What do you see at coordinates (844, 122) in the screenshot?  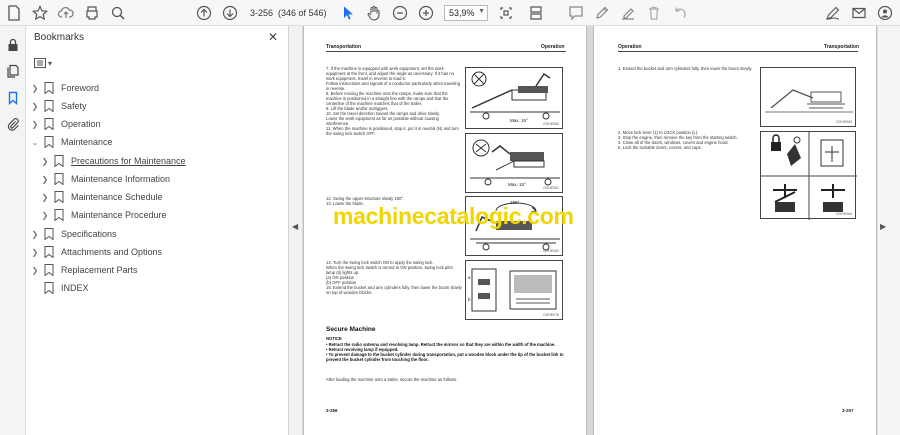 I see `figure-code: GXHE063` at bounding box center [844, 122].